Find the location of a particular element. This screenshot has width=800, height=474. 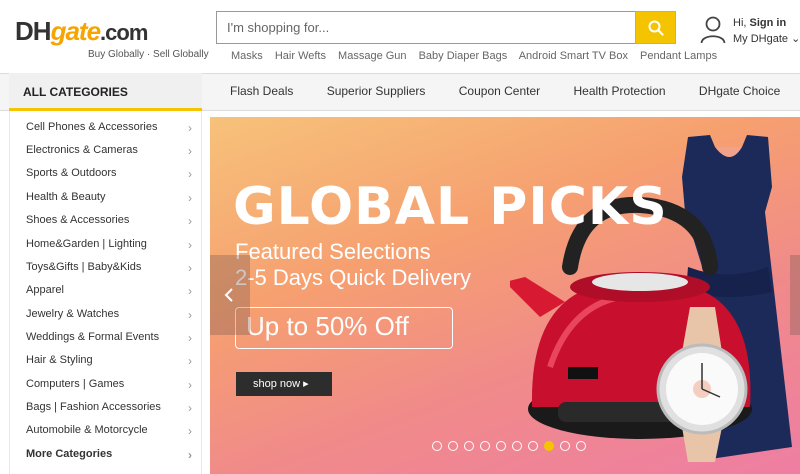

dhgate-logo: DHgate.com Buy Globally · Sell Globally is located at coordinates (112, 39).